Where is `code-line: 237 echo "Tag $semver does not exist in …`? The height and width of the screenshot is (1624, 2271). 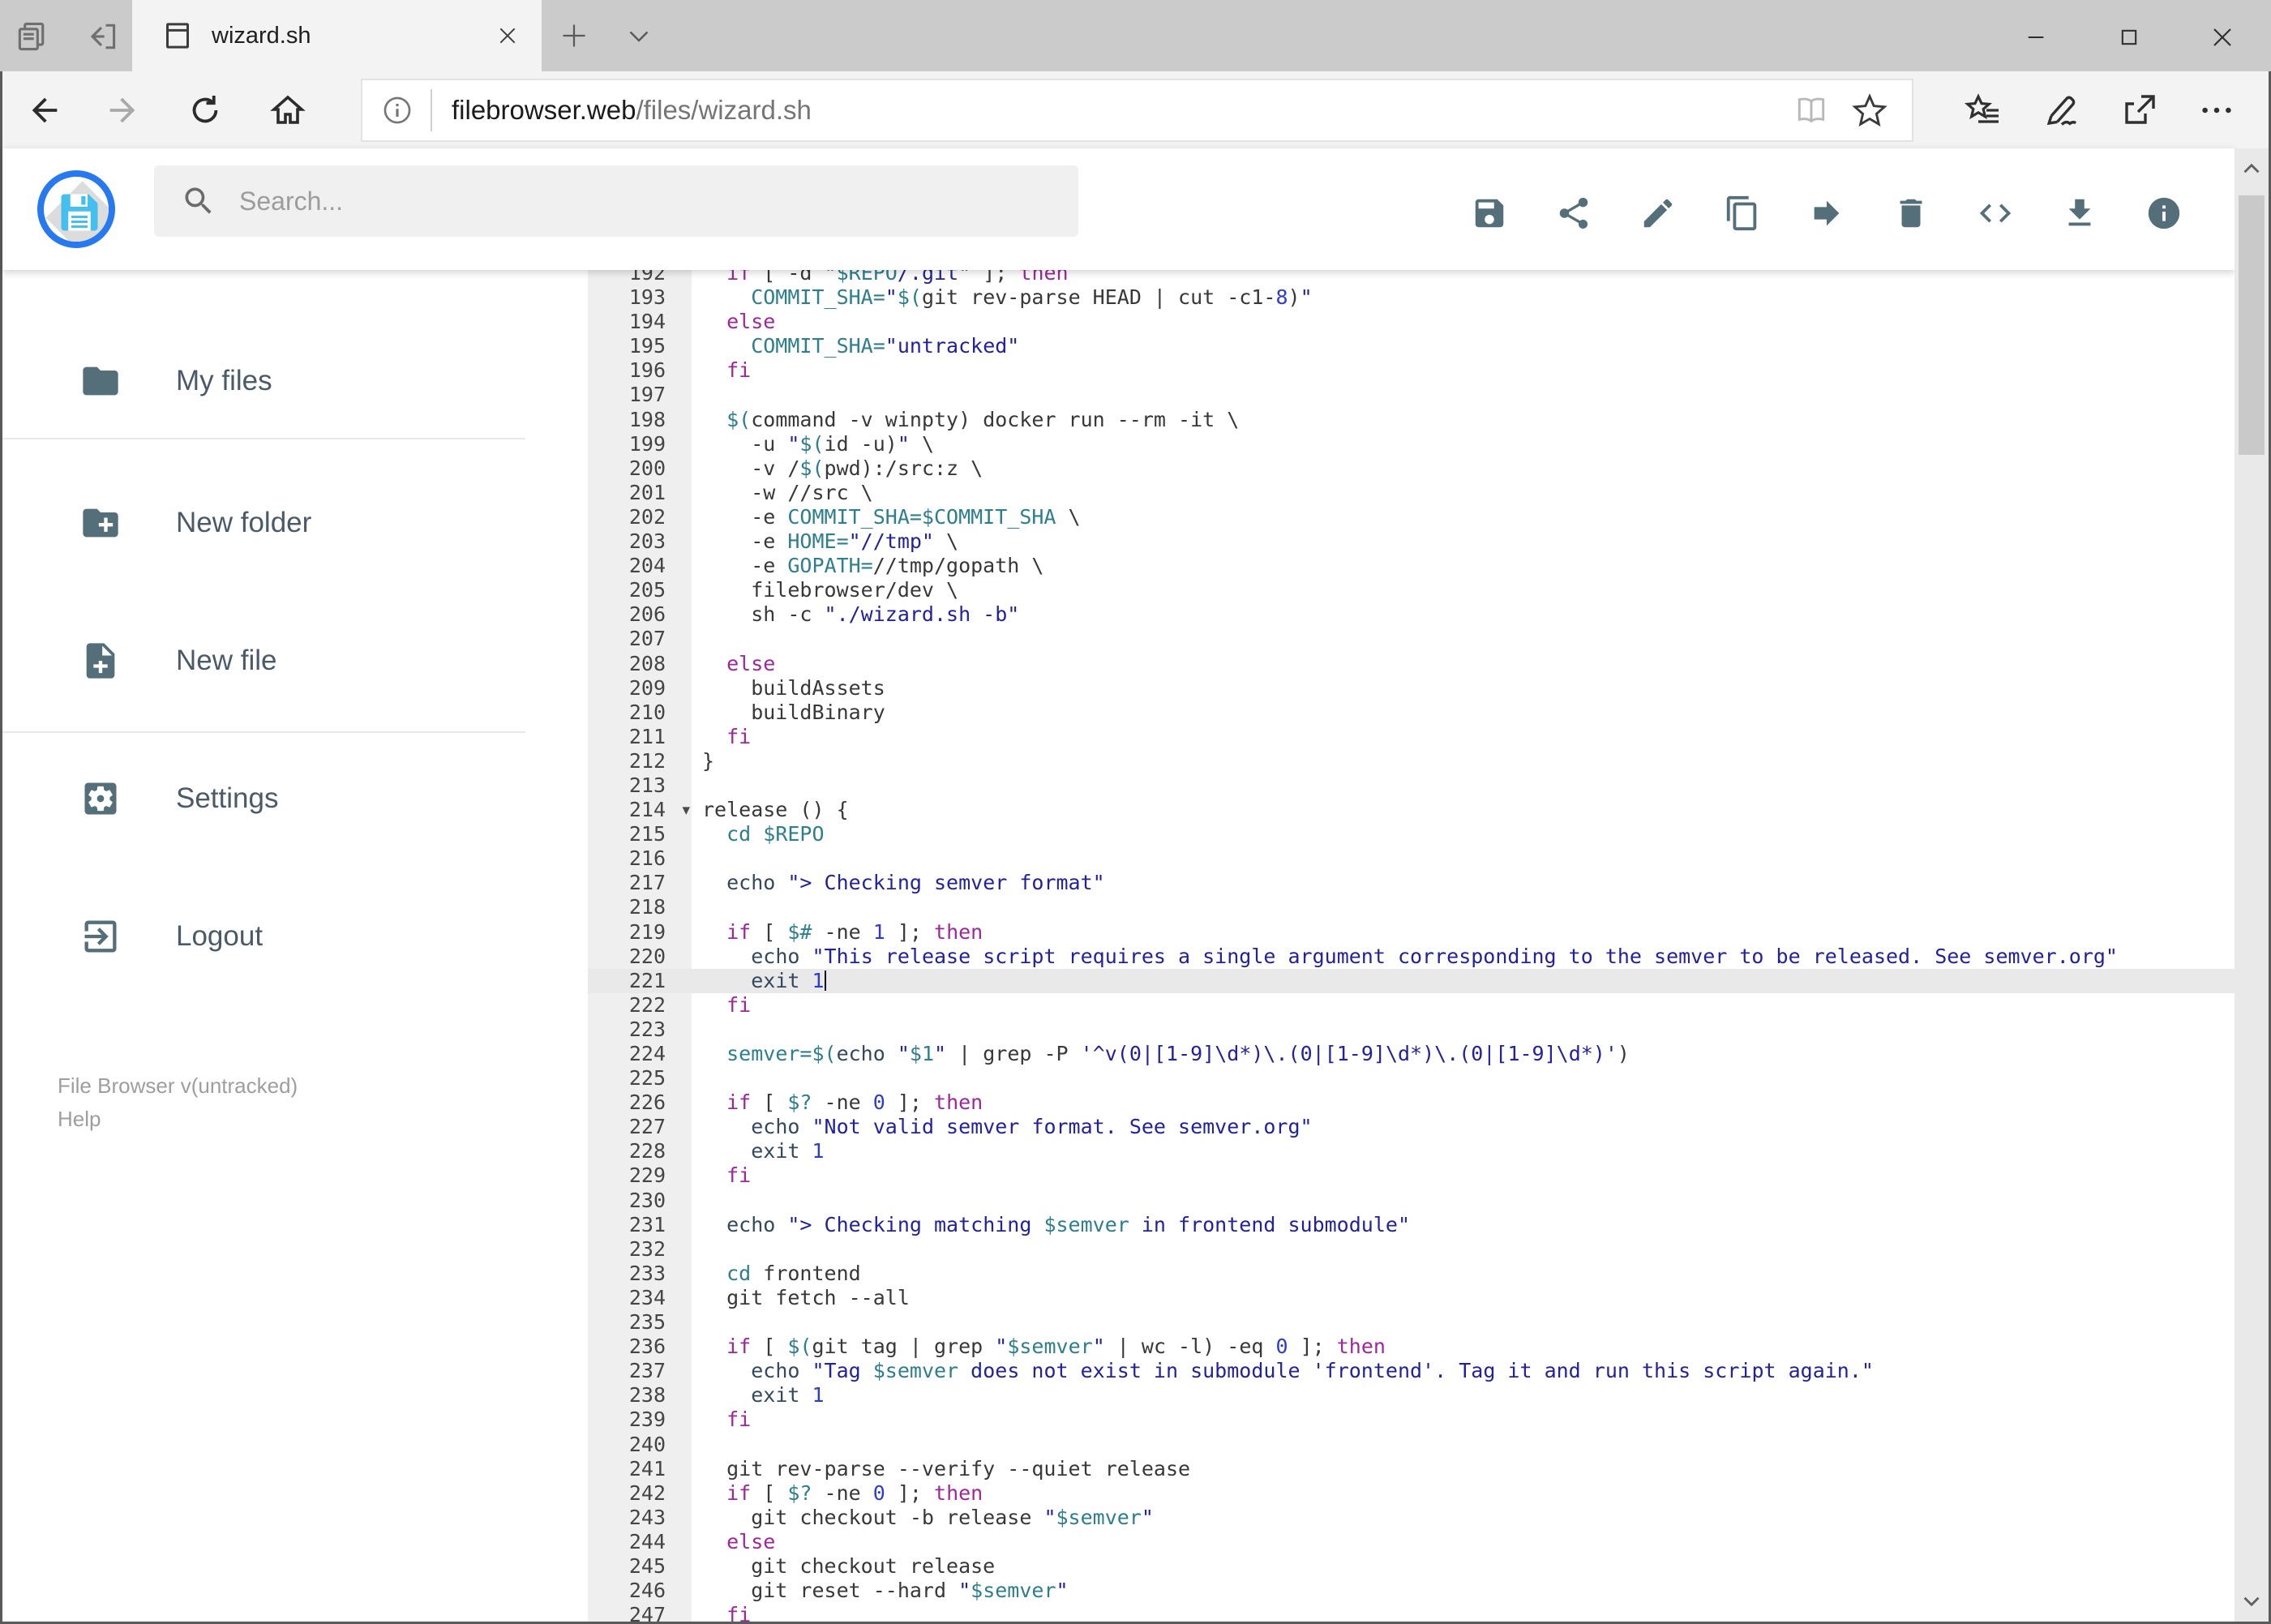 code-line: 237 echo "Tag $semver does not exist in … is located at coordinates (1413, 1372).